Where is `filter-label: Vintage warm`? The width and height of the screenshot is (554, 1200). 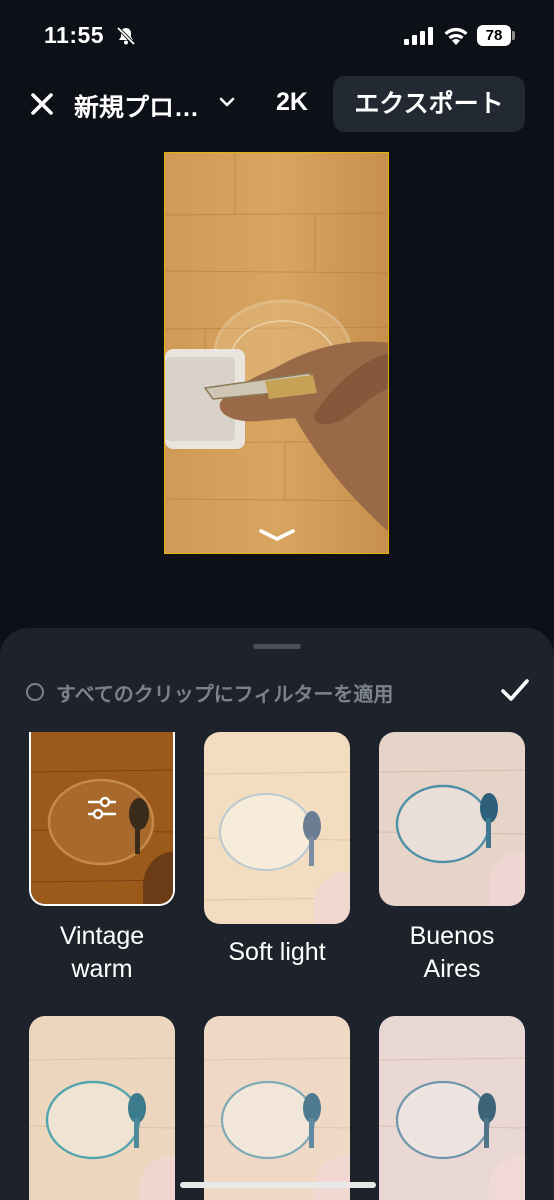 filter-label: Vintage warm is located at coordinates (102, 952).